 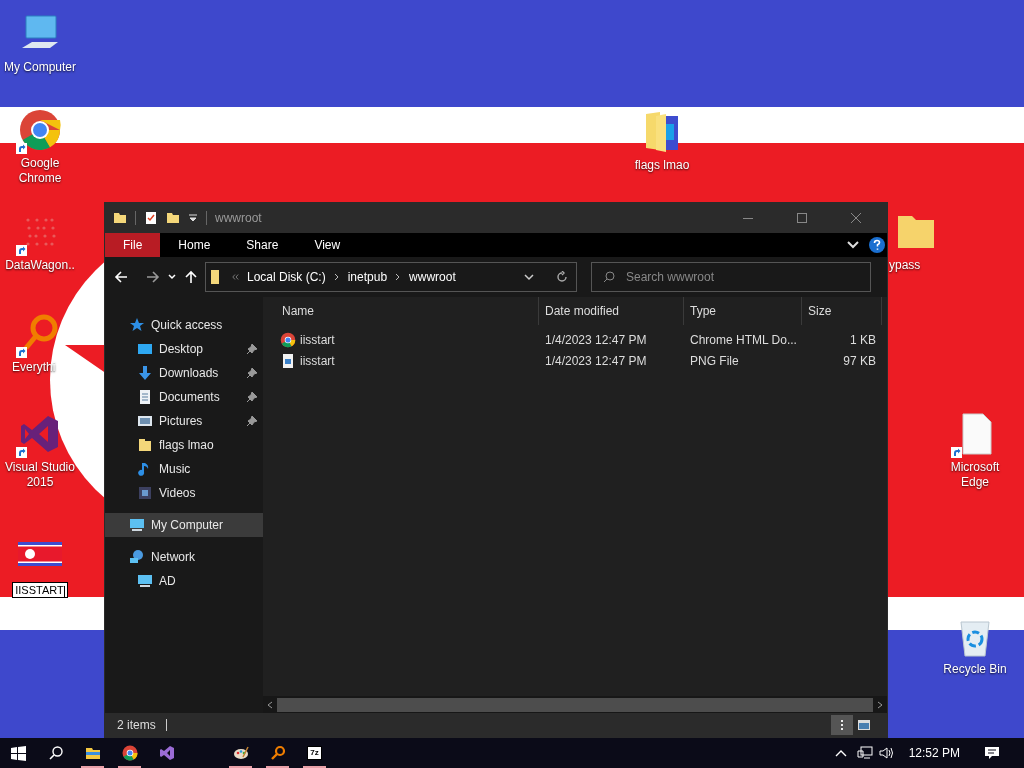 What do you see at coordinates (886, 753) in the screenshot?
I see `speaker-icon` at bounding box center [886, 753].